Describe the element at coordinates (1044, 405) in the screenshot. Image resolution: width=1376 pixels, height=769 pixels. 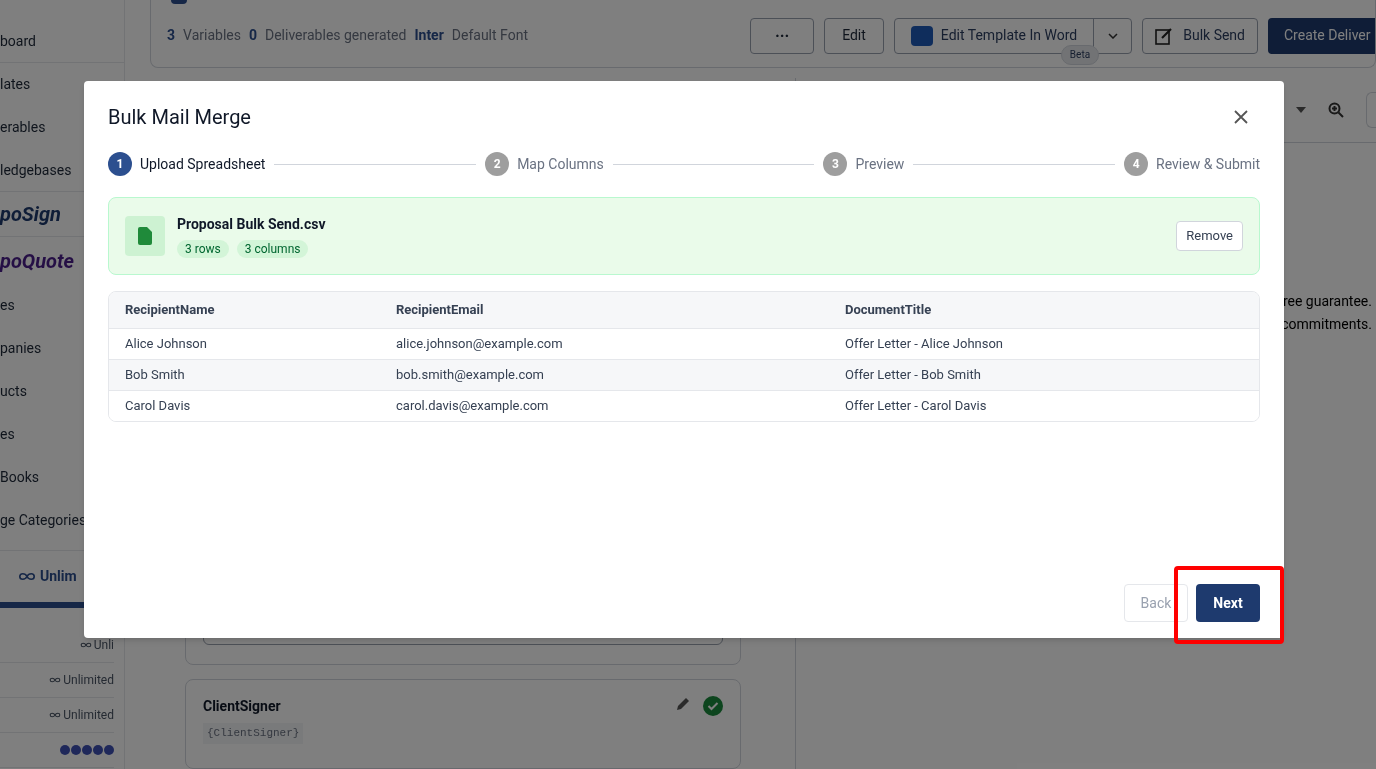
I see `table-cell: Offer Letter - Carol Davis` at that location.